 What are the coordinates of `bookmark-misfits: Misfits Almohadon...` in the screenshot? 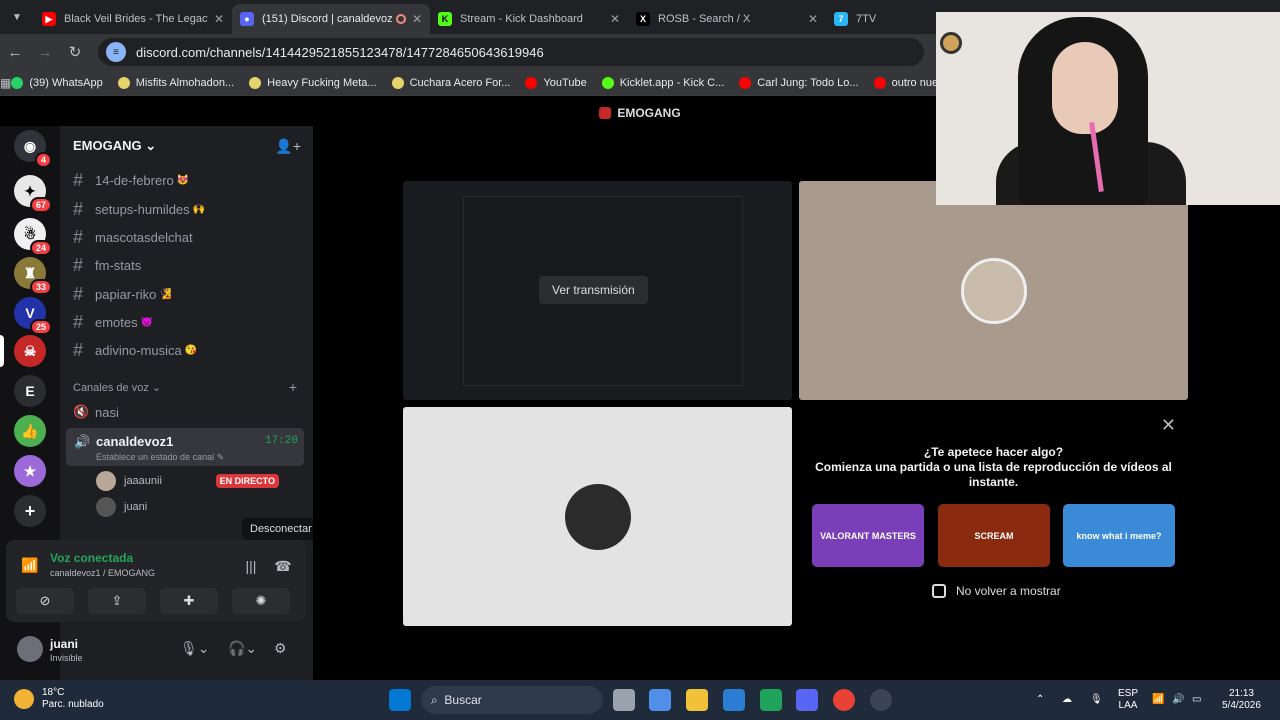 It's located at (176, 82).